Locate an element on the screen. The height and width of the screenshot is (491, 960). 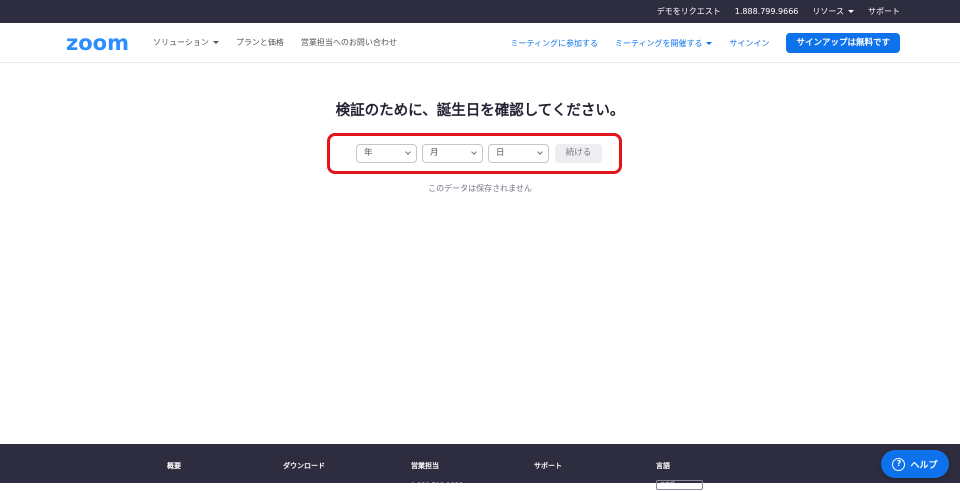
footer-heading: 営業担当 is located at coordinates (425, 466).